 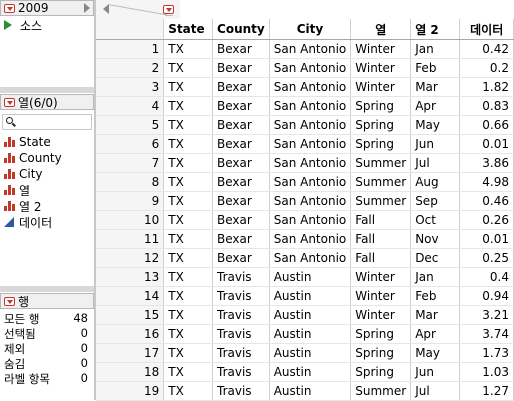 I want to click on cell-yeol-2: Jan, so click(x=435, y=49).